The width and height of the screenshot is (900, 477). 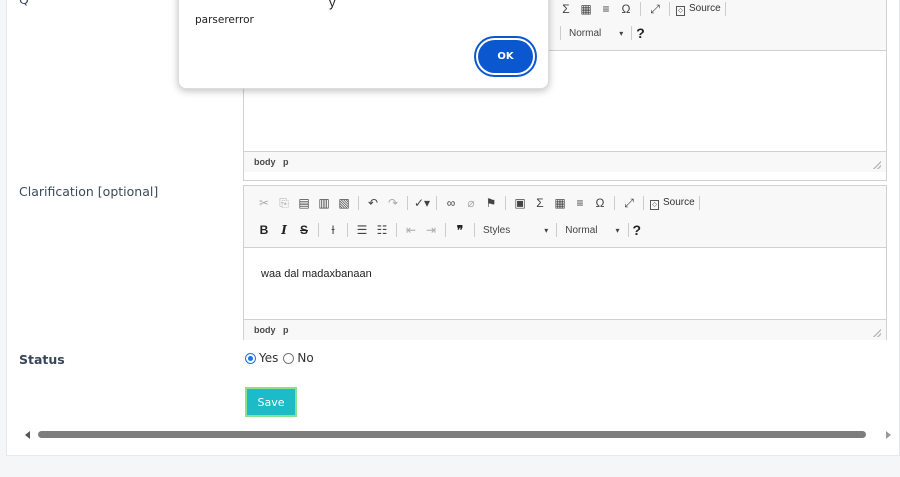 I want to click on toolbar-row-2: B I S Ɨ ☰ ☷ ⇤ ⇥ ❞ Styles ▾ Normal ▾ ?, so click(x=447, y=230).